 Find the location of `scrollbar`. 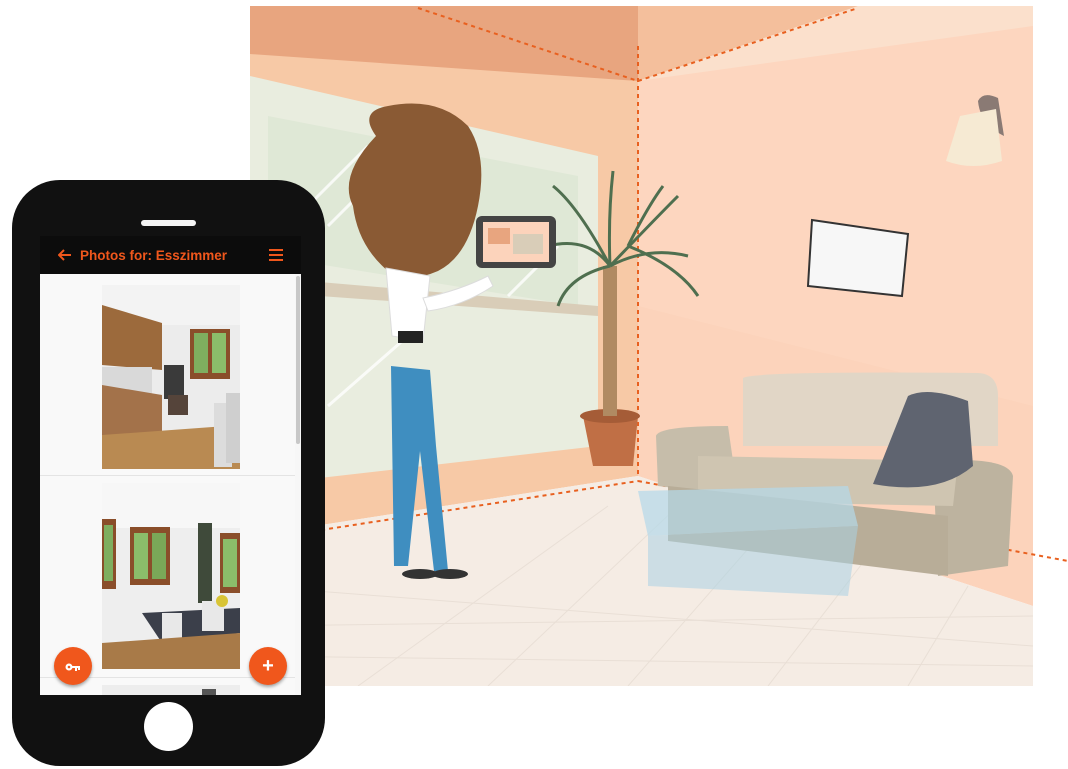

scrollbar is located at coordinates (298, 360).